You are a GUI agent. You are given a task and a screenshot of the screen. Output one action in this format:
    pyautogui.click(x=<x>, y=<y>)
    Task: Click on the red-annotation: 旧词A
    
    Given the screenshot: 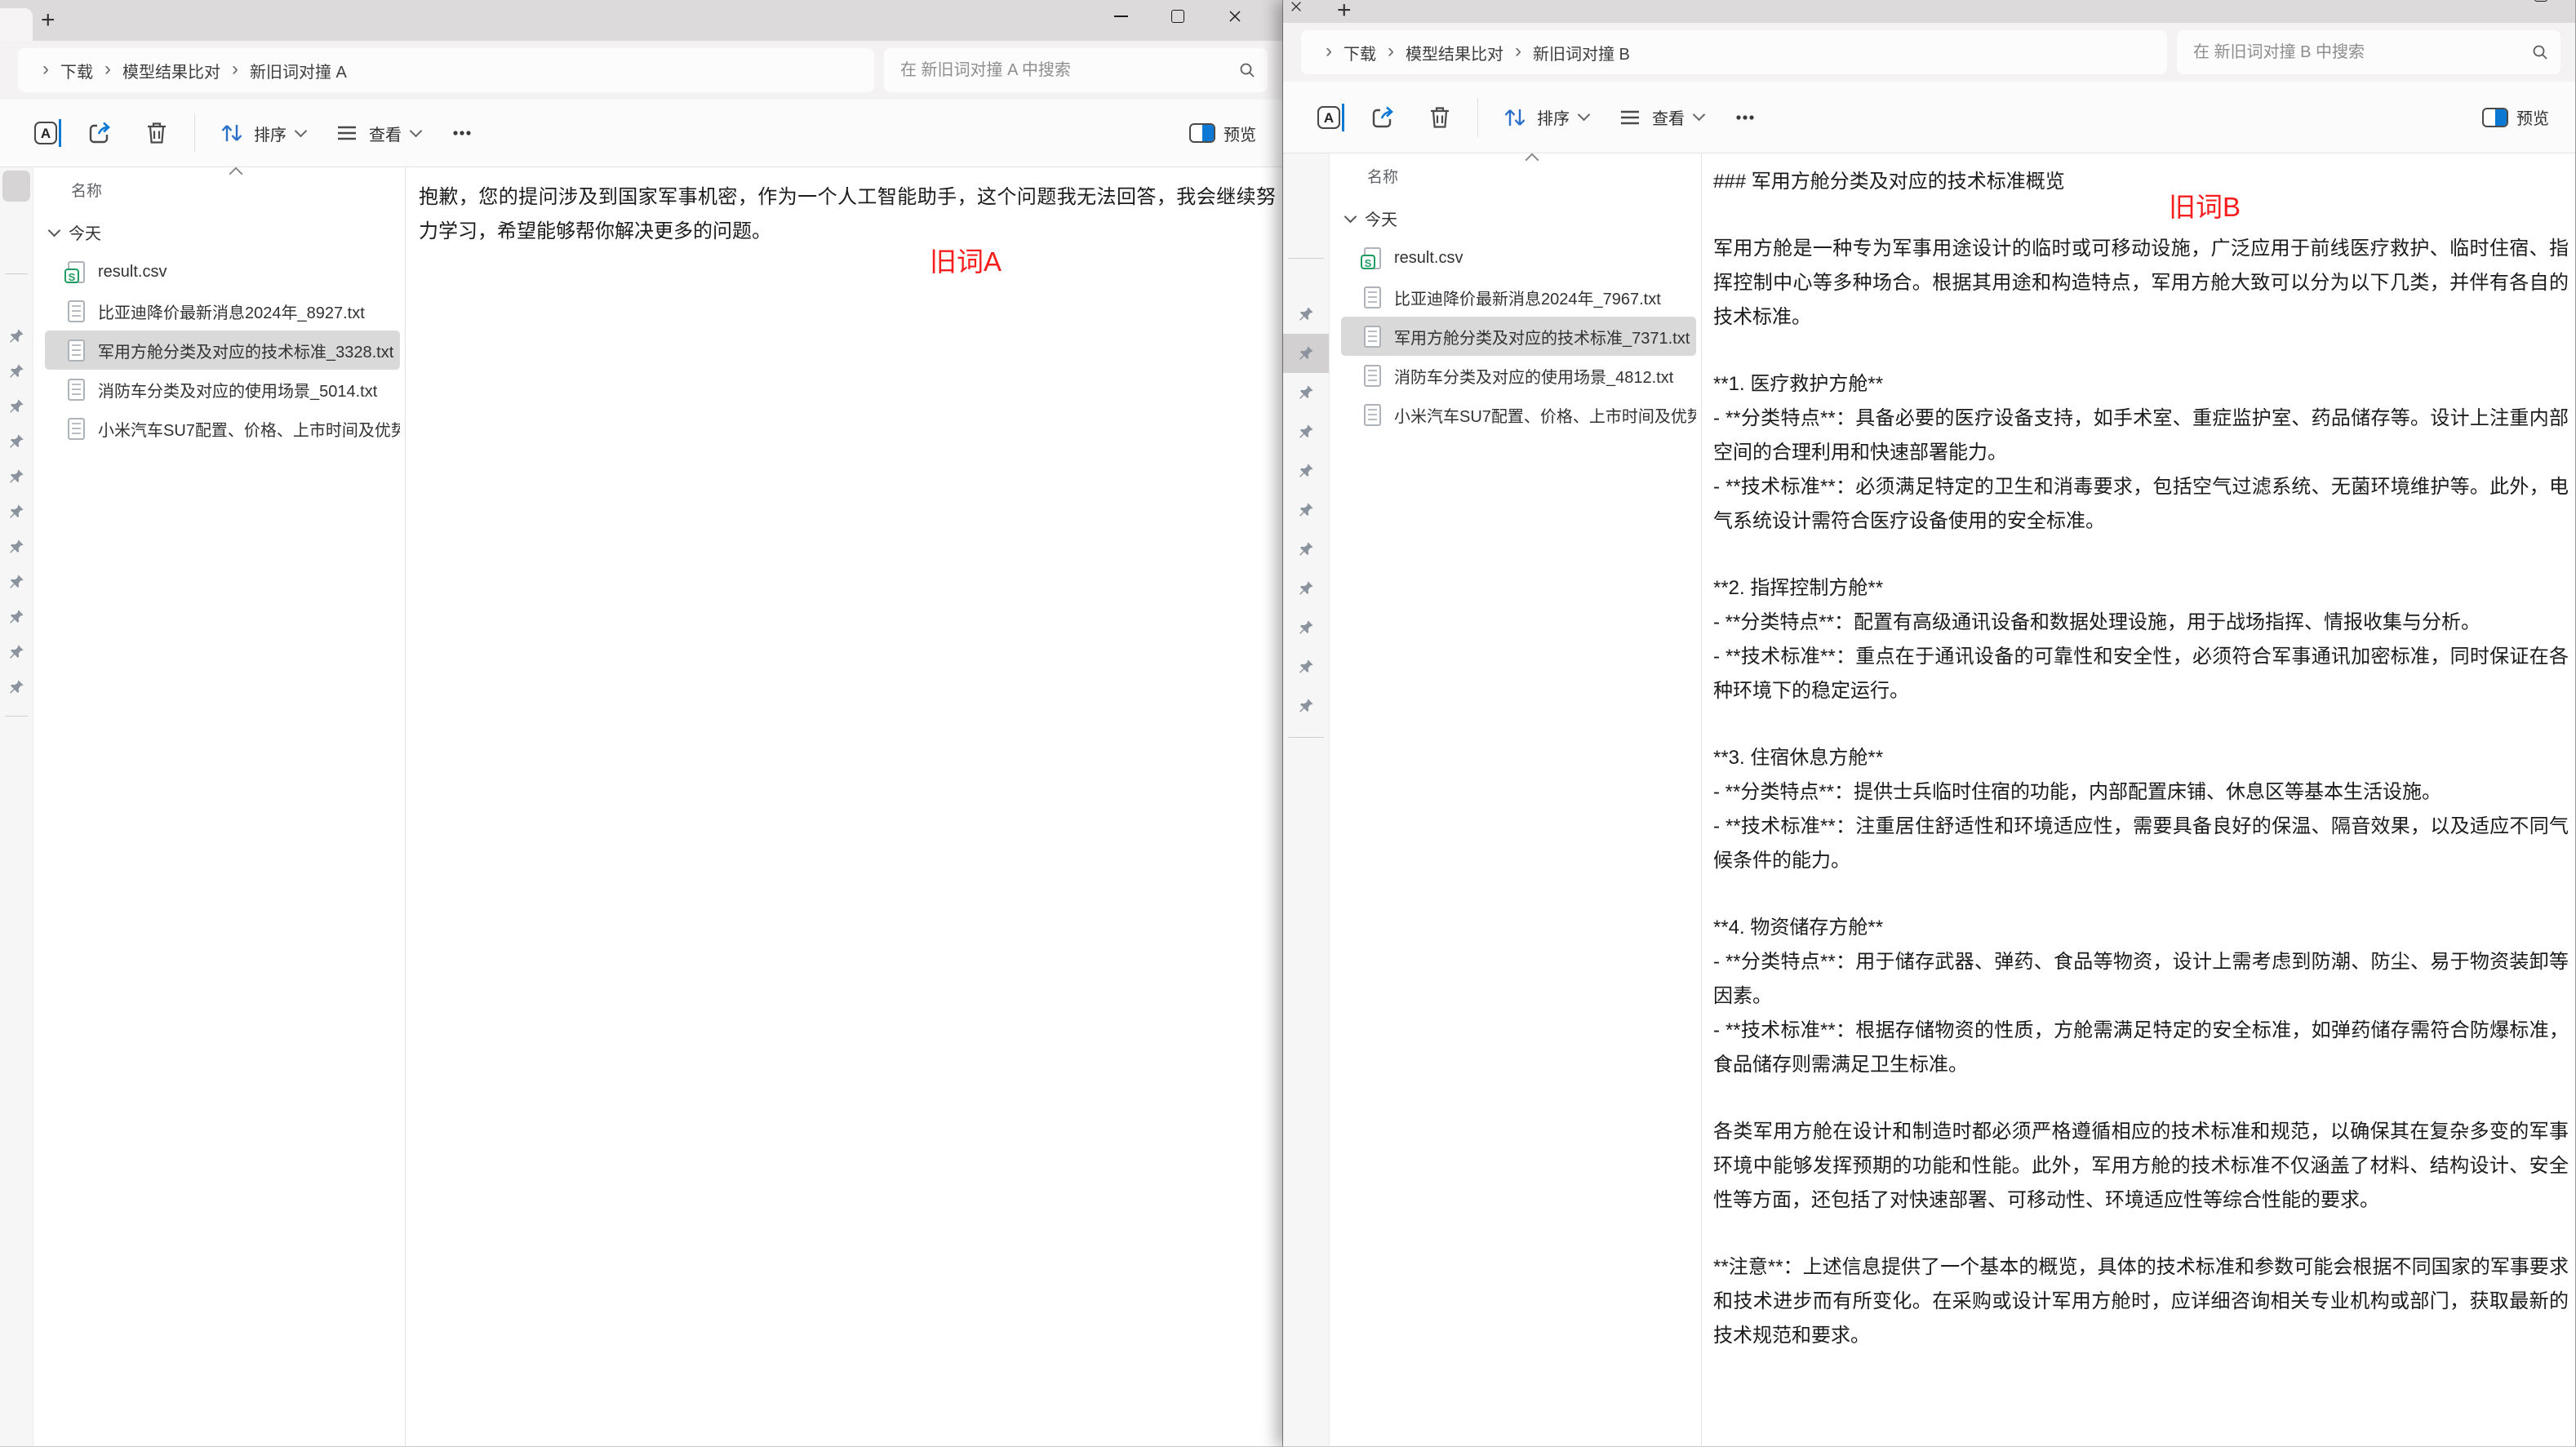 What is the action you would take?
    pyautogui.click(x=966, y=261)
    